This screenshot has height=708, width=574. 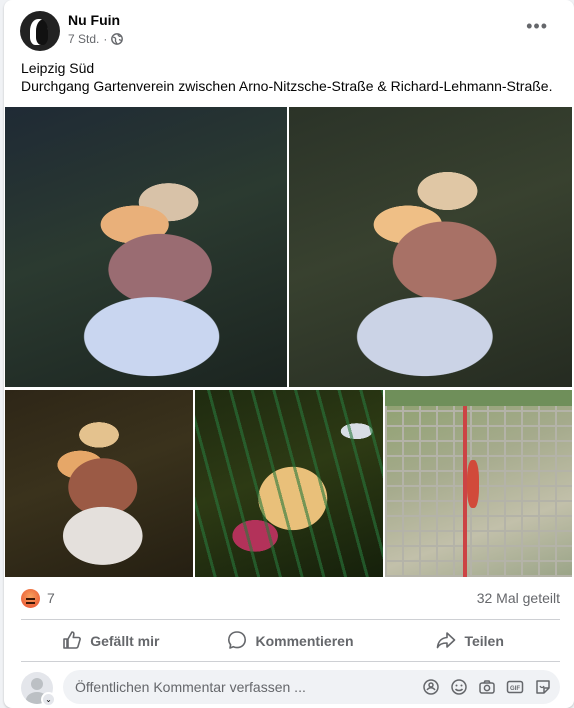 I want to click on like-label: Gefällt mir, so click(x=125, y=641).